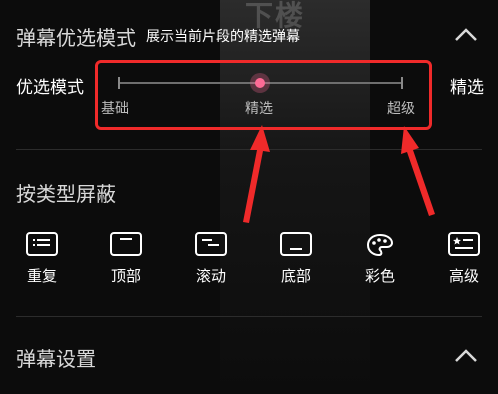  I want to click on filter-repeat: 重复, so click(42, 262).